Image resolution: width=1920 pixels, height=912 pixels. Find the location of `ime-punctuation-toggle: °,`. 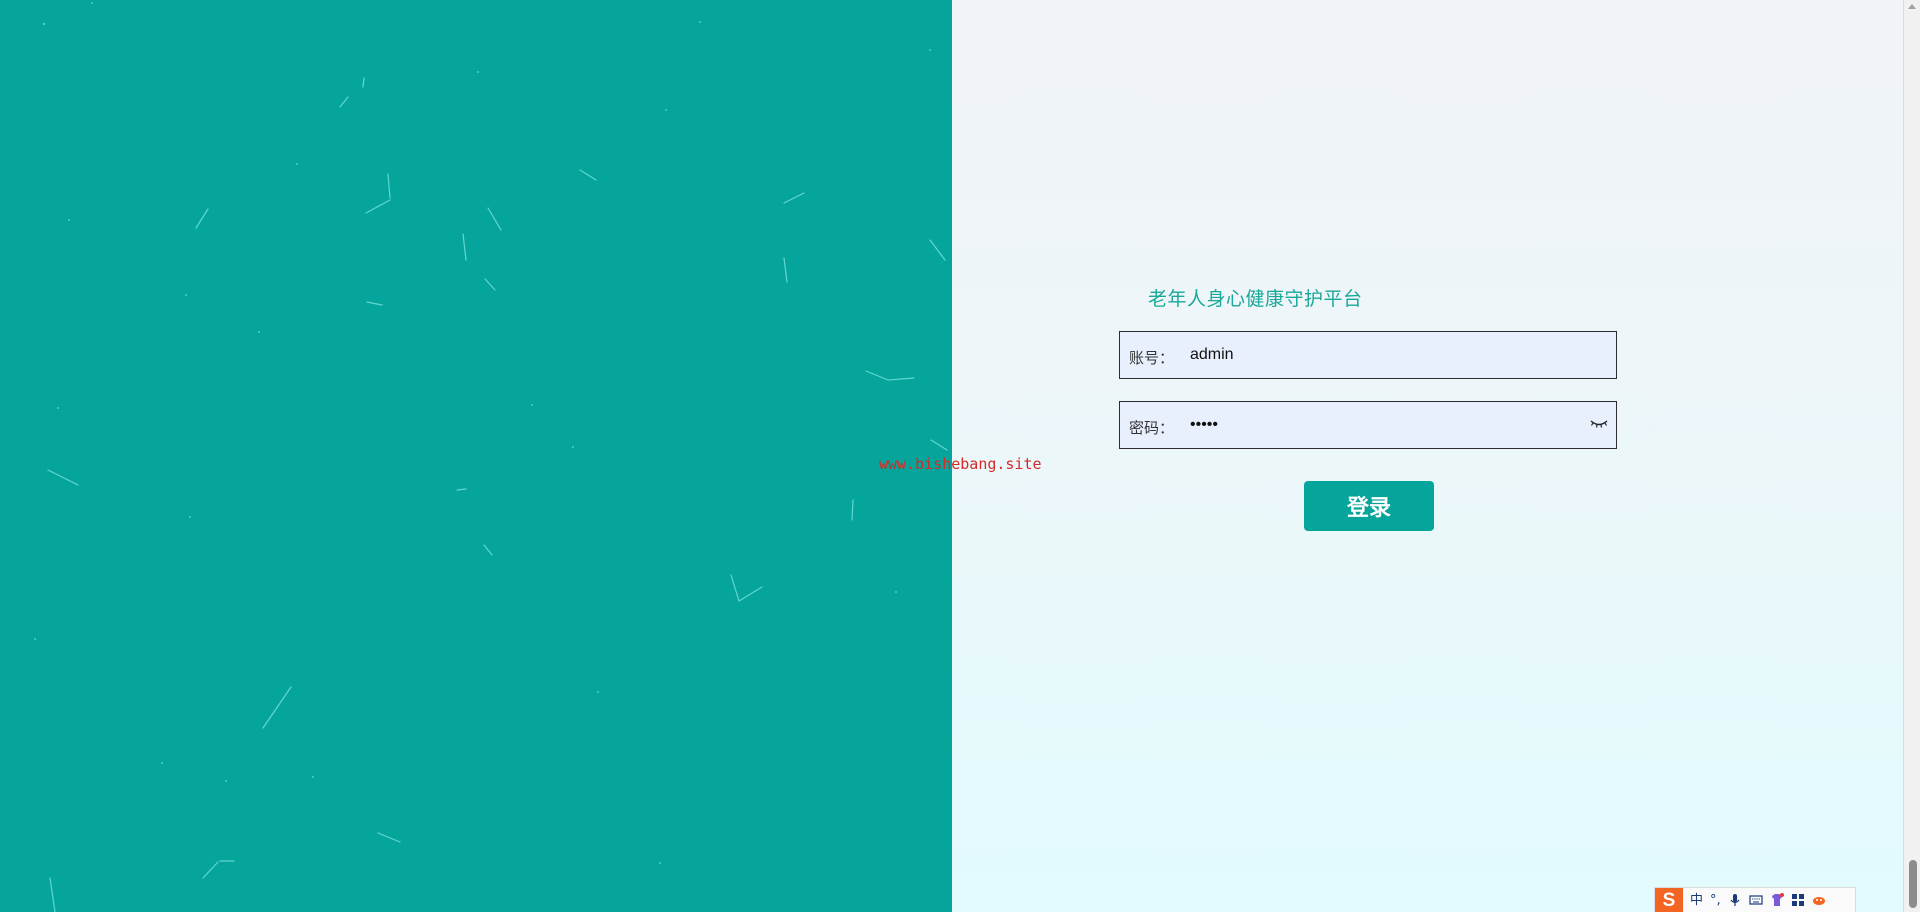

ime-punctuation-toggle: °, is located at coordinates (1715, 900).